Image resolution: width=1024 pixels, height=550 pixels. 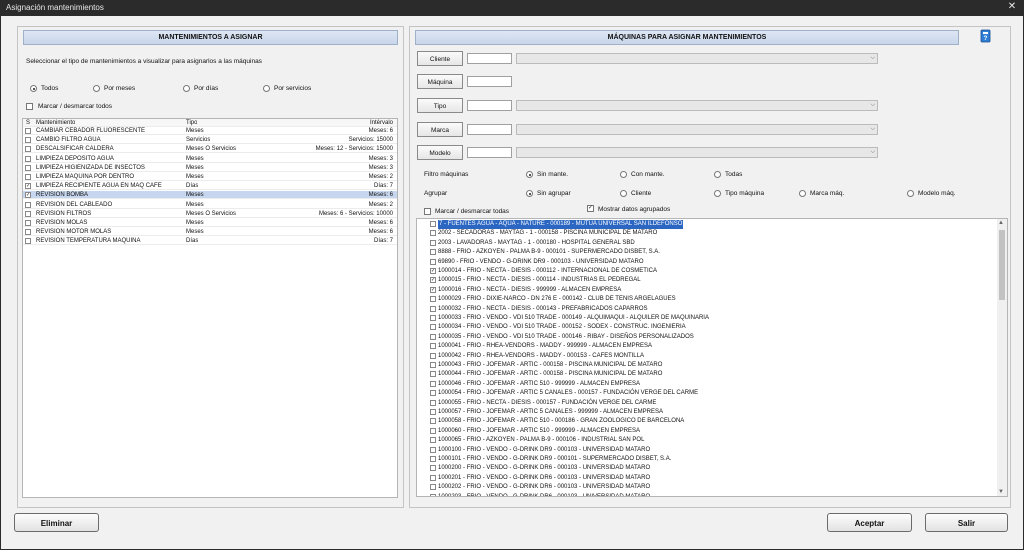 What do you see at coordinates (986, 36) in the screenshot?
I see `help-book-icon: ?` at bounding box center [986, 36].